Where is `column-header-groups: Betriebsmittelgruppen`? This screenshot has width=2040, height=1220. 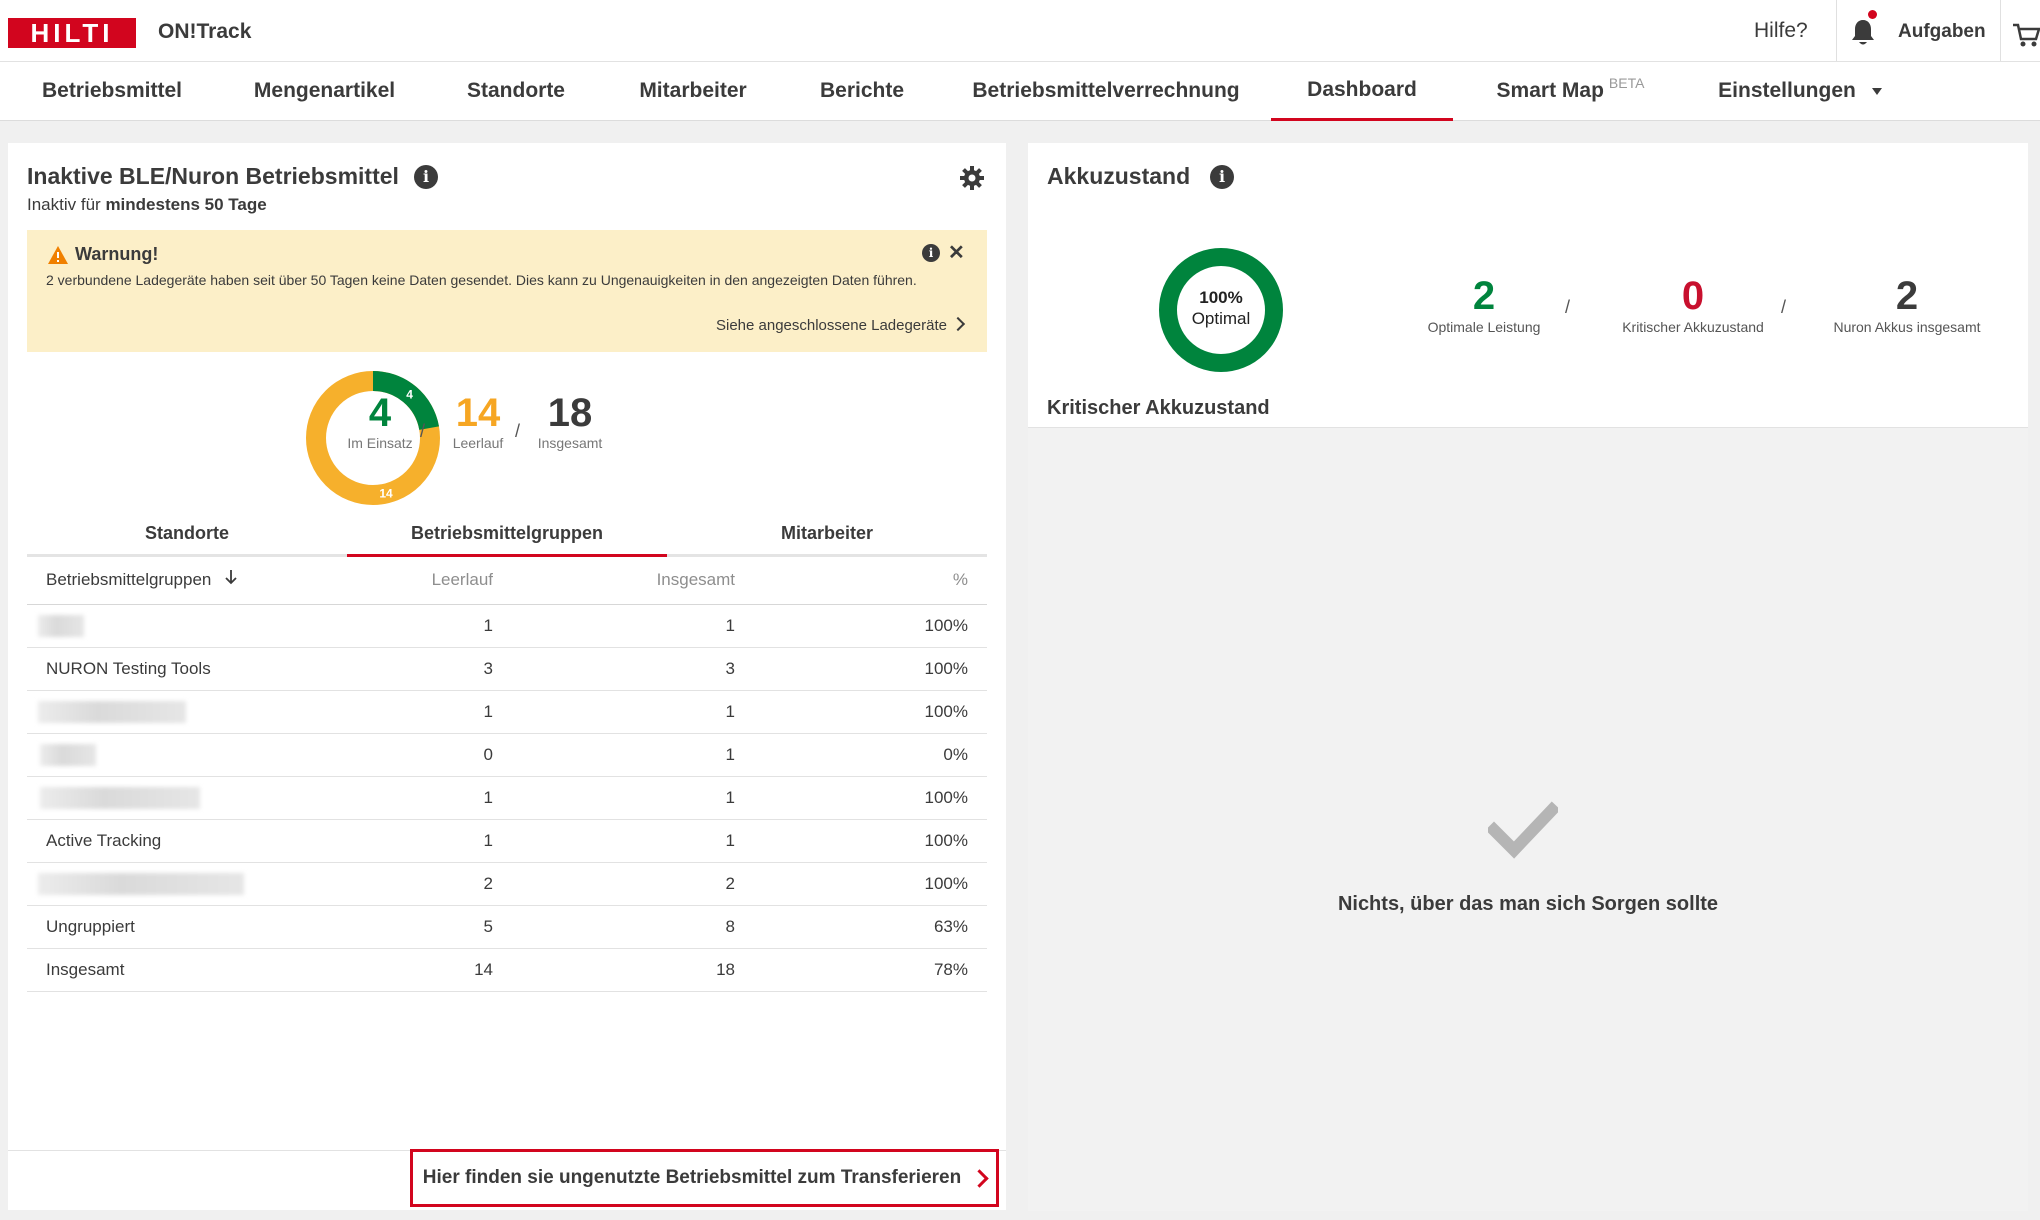
column-header-groups: Betriebsmittelgruppen is located at coordinates (217, 580).